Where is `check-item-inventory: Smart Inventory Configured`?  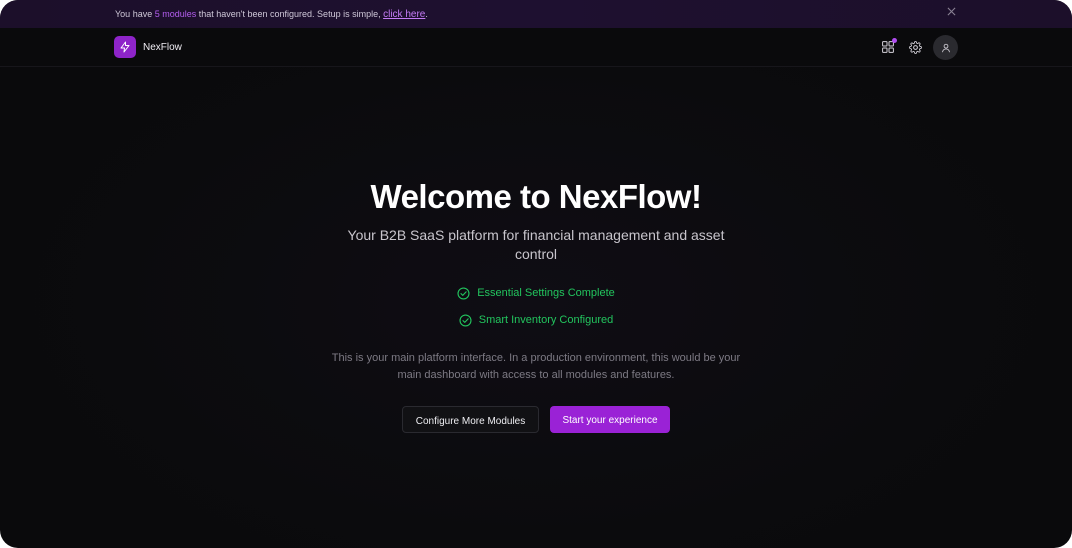 check-item-inventory: Smart Inventory Configured is located at coordinates (536, 320).